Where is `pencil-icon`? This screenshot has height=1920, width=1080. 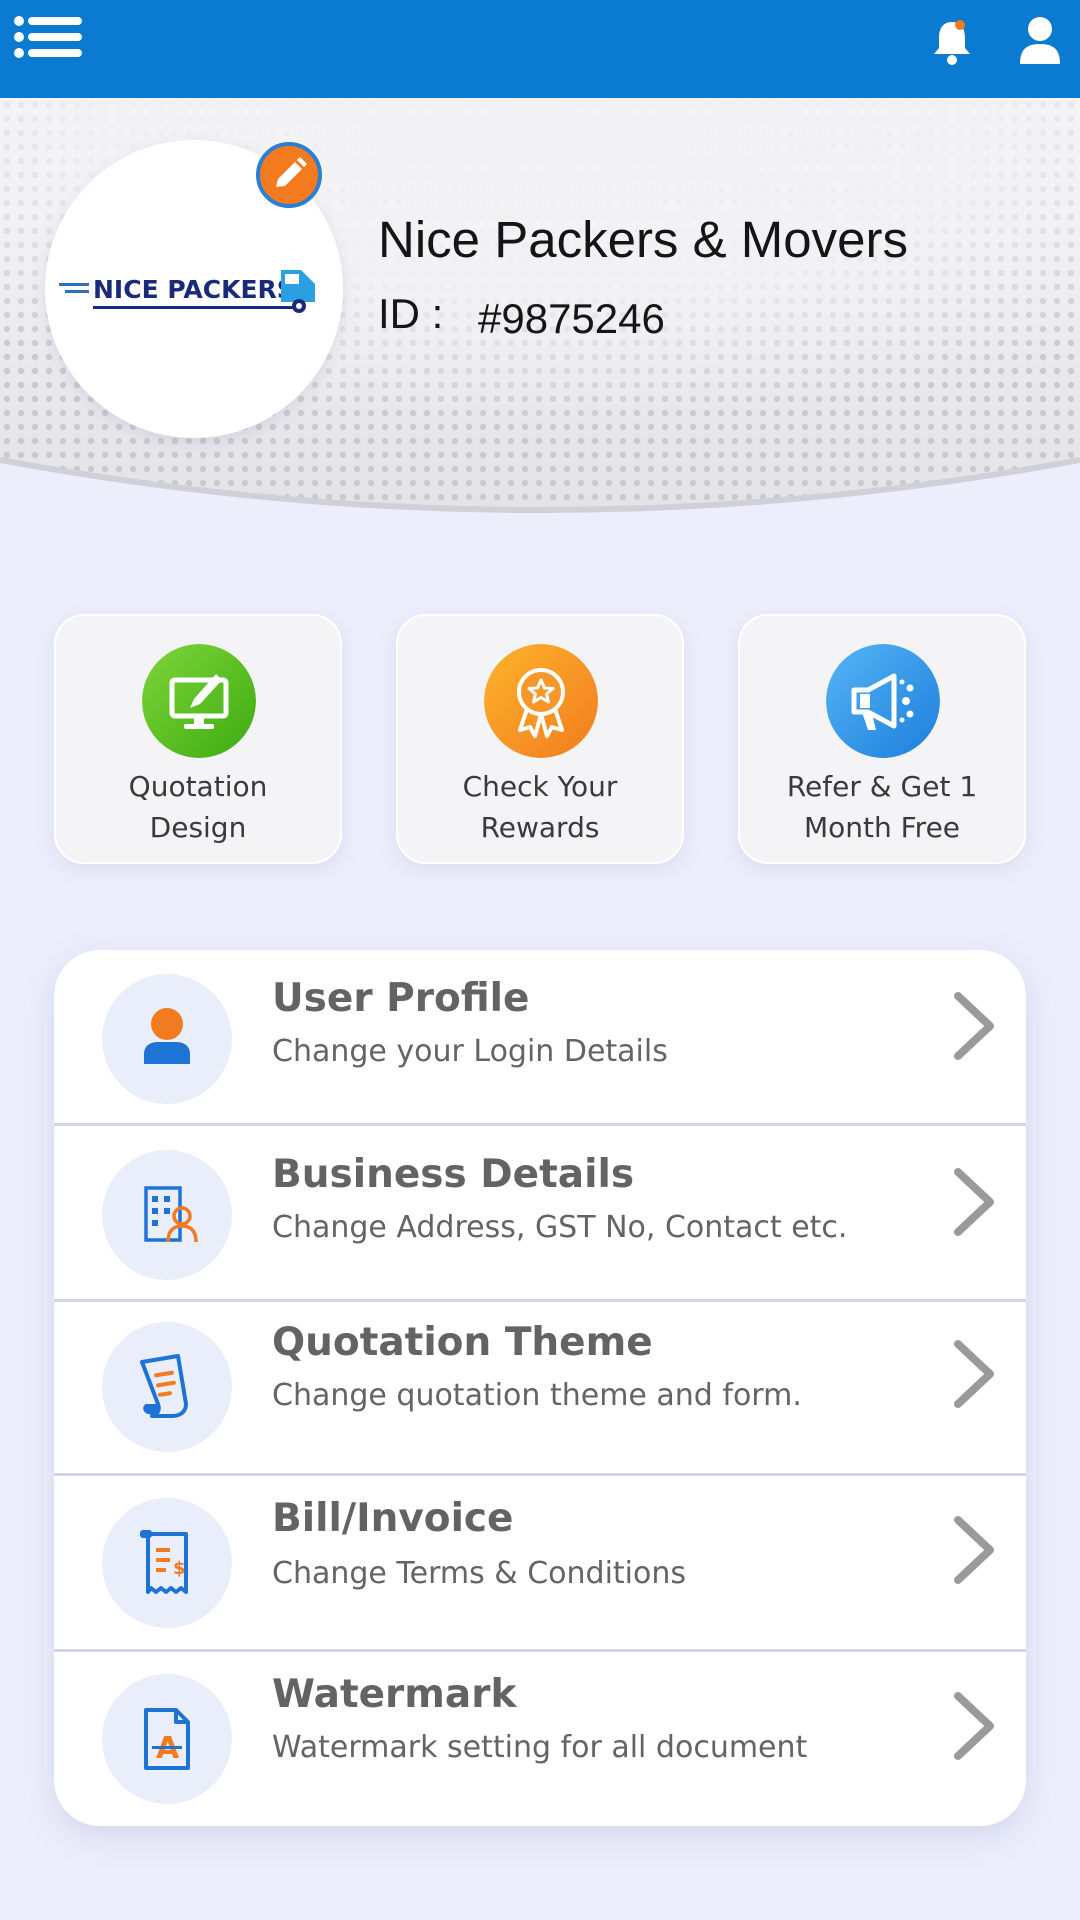
pencil-icon is located at coordinates (291, 172).